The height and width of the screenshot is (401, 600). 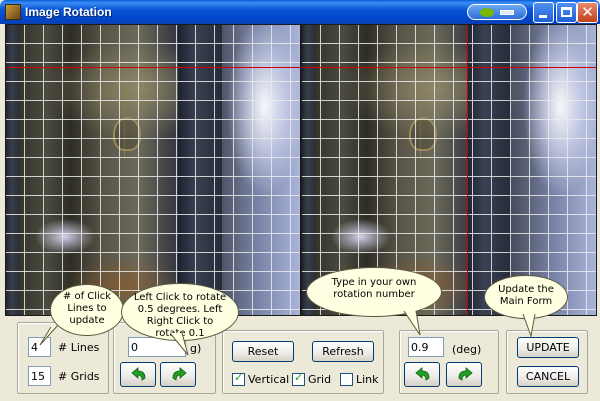 I want to click on link-checkbox, so click(x=346, y=379).